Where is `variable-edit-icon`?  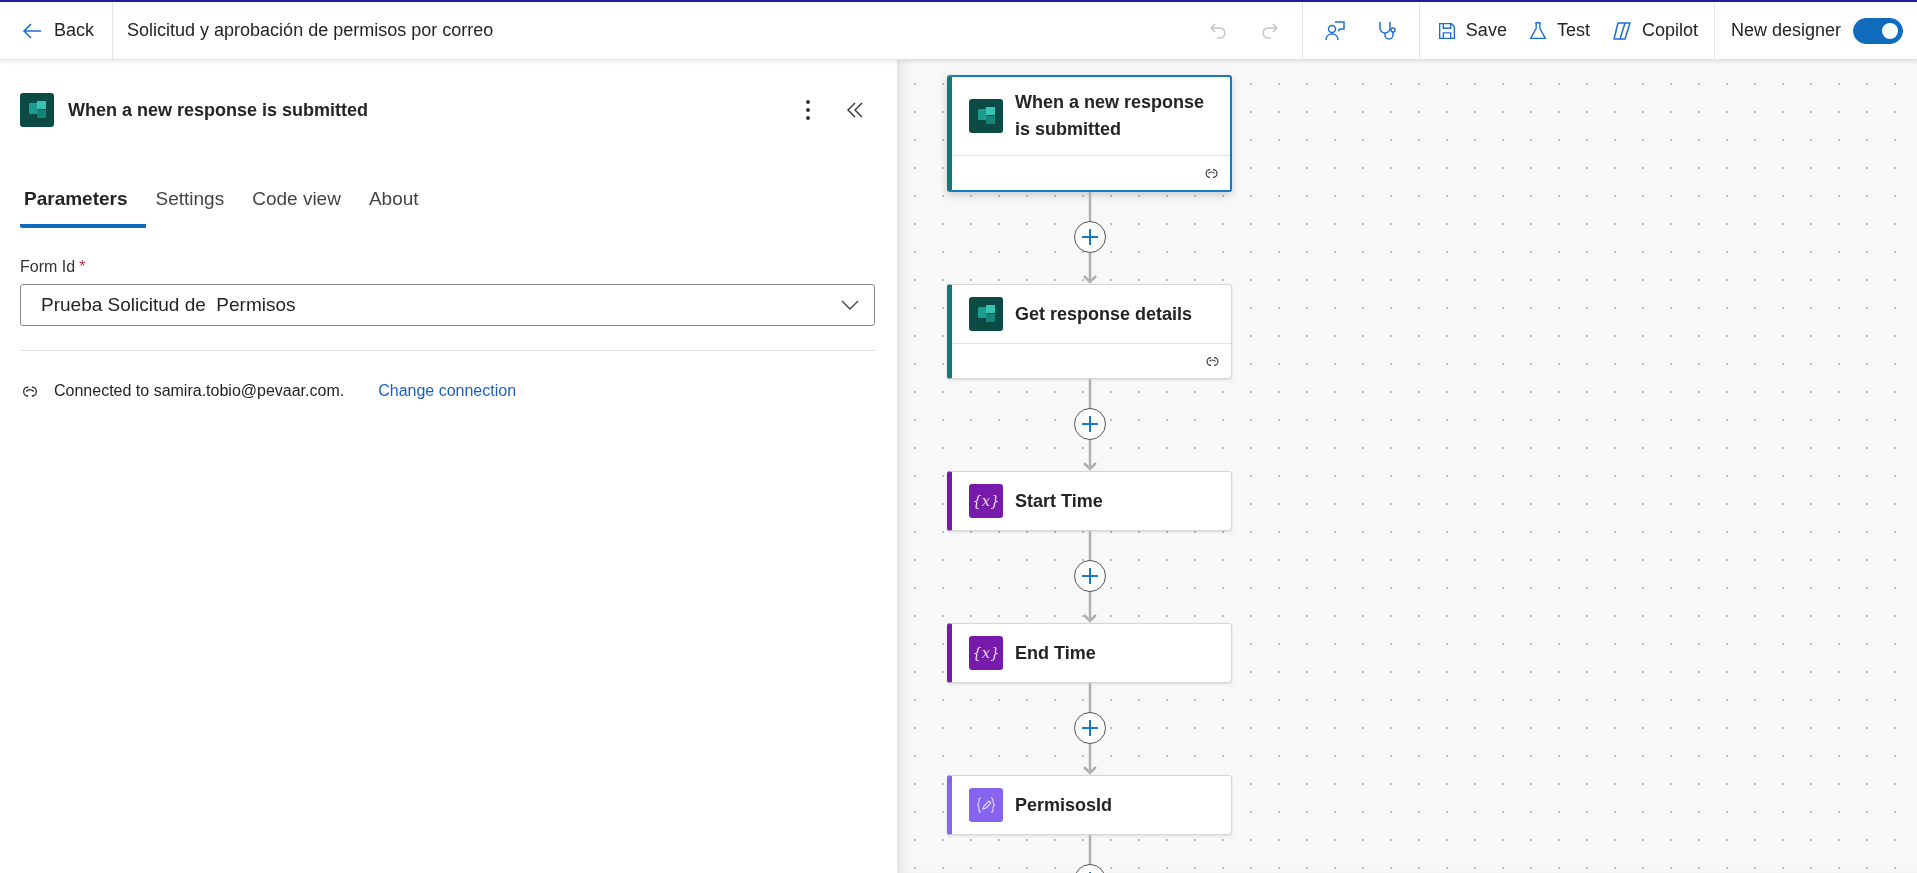
variable-edit-icon is located at coordinates (986, 805).